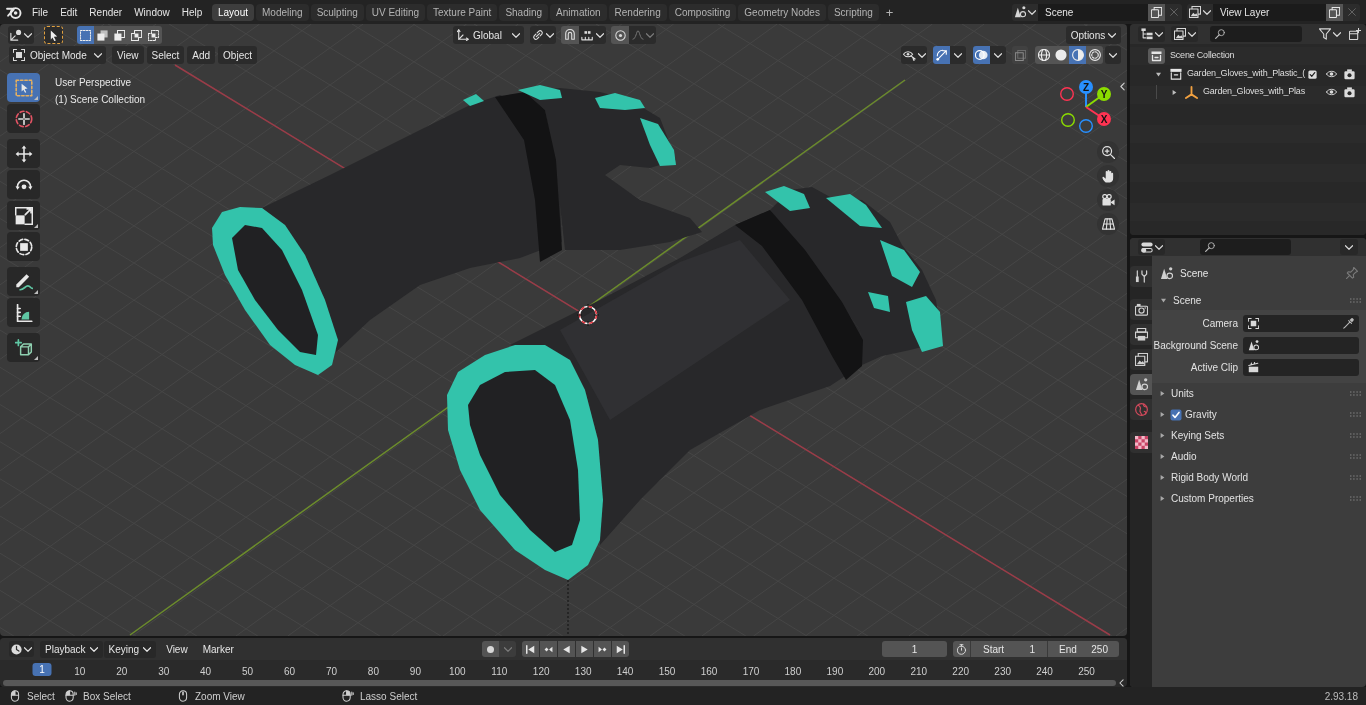 The image size is (1366, 705). What do you see at coordinates (490, 649) in the screenshot?
I see `auto-keying-toggle` at bounding box center [490, 649].